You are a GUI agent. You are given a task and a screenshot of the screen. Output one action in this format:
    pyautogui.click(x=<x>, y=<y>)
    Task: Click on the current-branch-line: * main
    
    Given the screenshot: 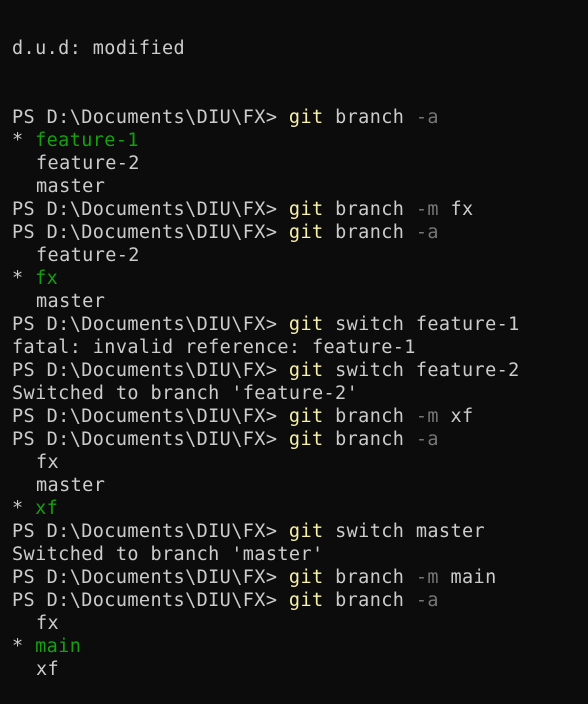 What is the action you would take?
    pyautogui.click(x=300, y=646)
    